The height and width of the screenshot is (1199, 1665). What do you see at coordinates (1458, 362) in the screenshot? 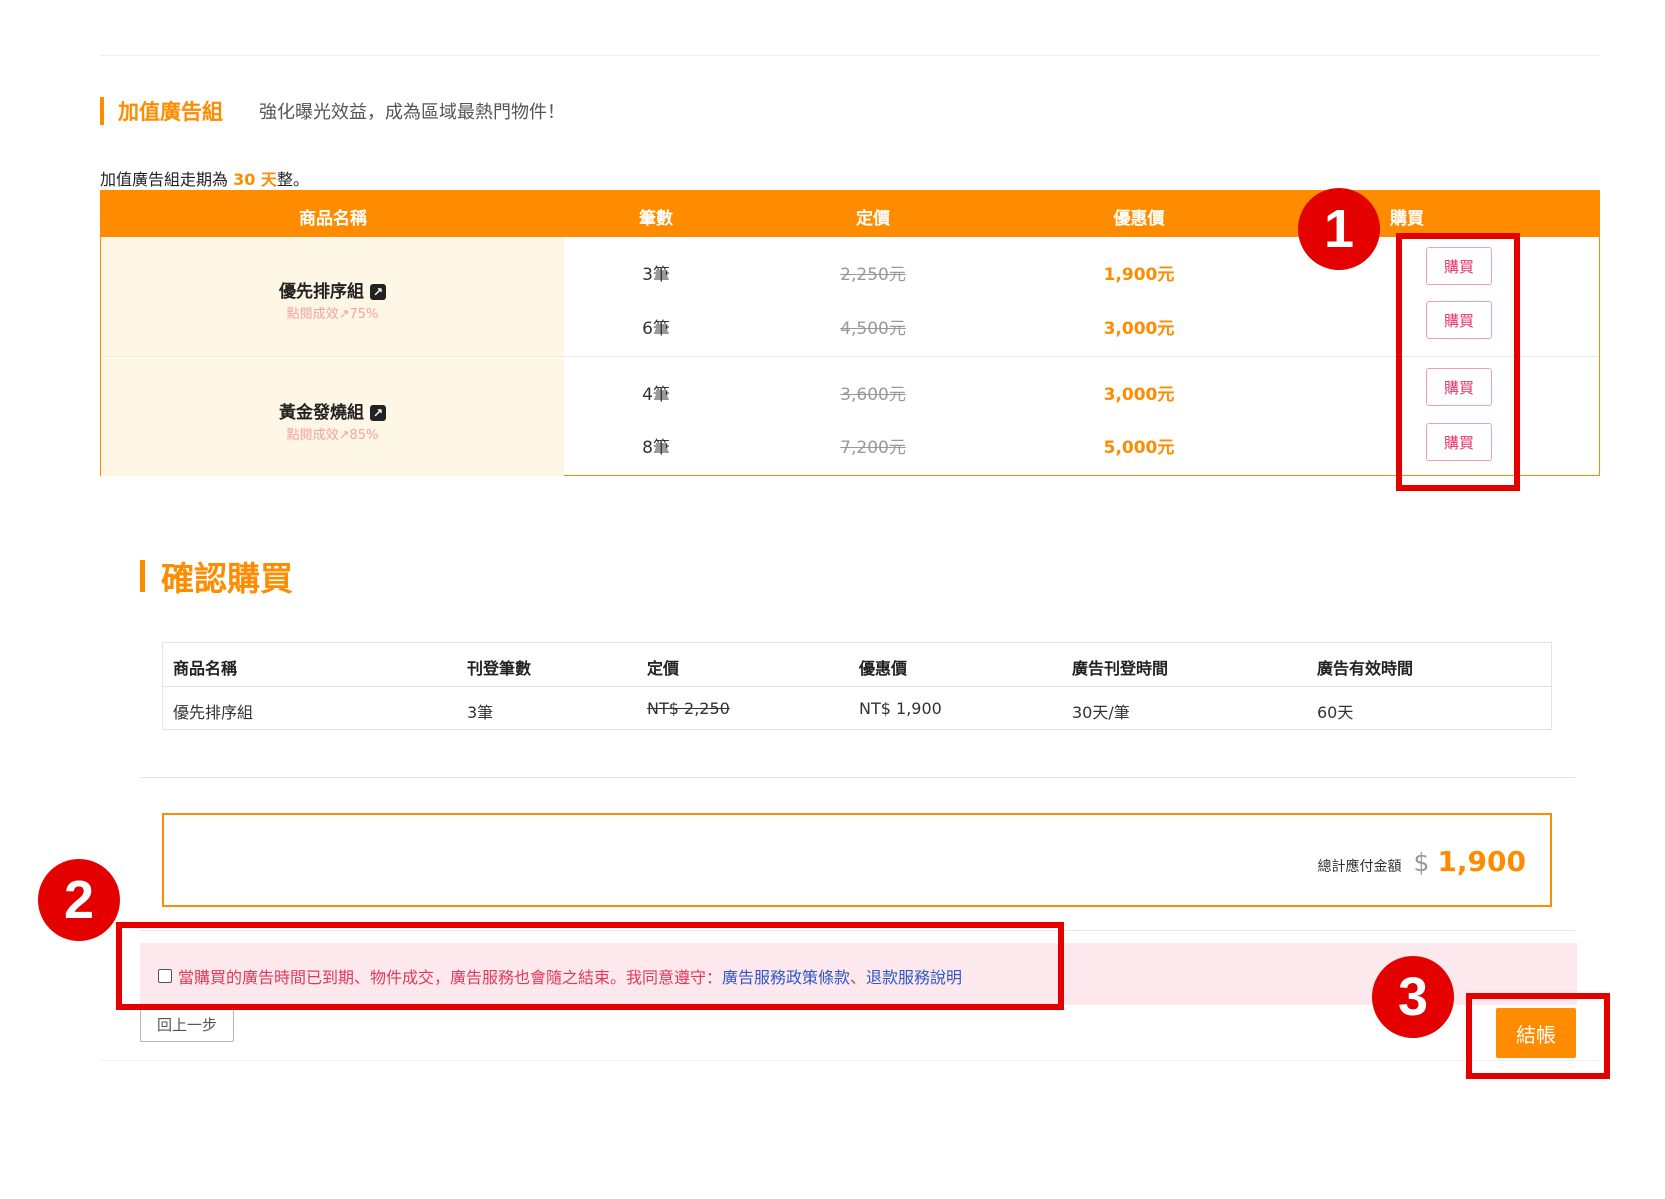
I see `highlight-buy-buttons` at bounding box center [1458, 362].